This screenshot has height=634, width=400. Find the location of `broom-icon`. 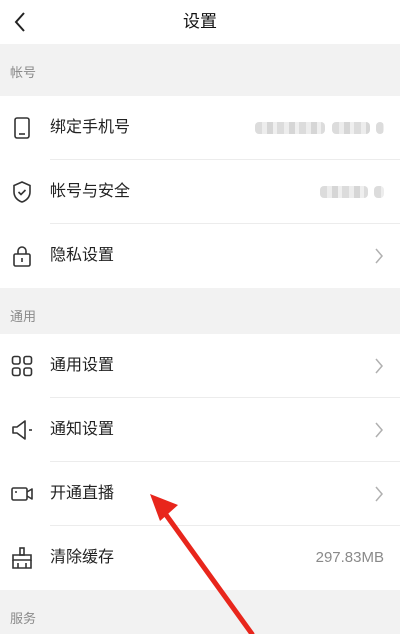

broom-icon is located at coordinates (22, 558).